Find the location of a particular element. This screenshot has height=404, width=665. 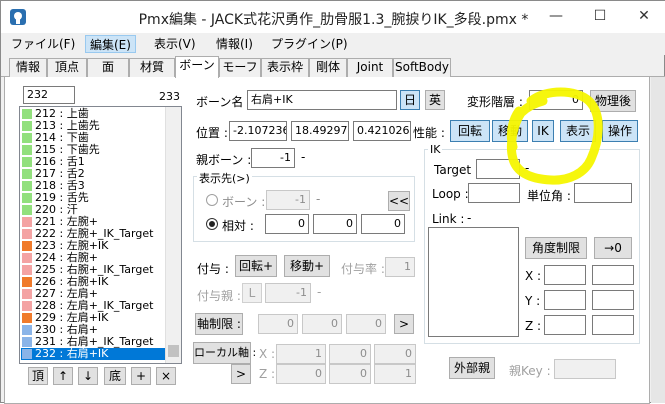

lang-en-button: 英 is located at coordinates (435, 100).